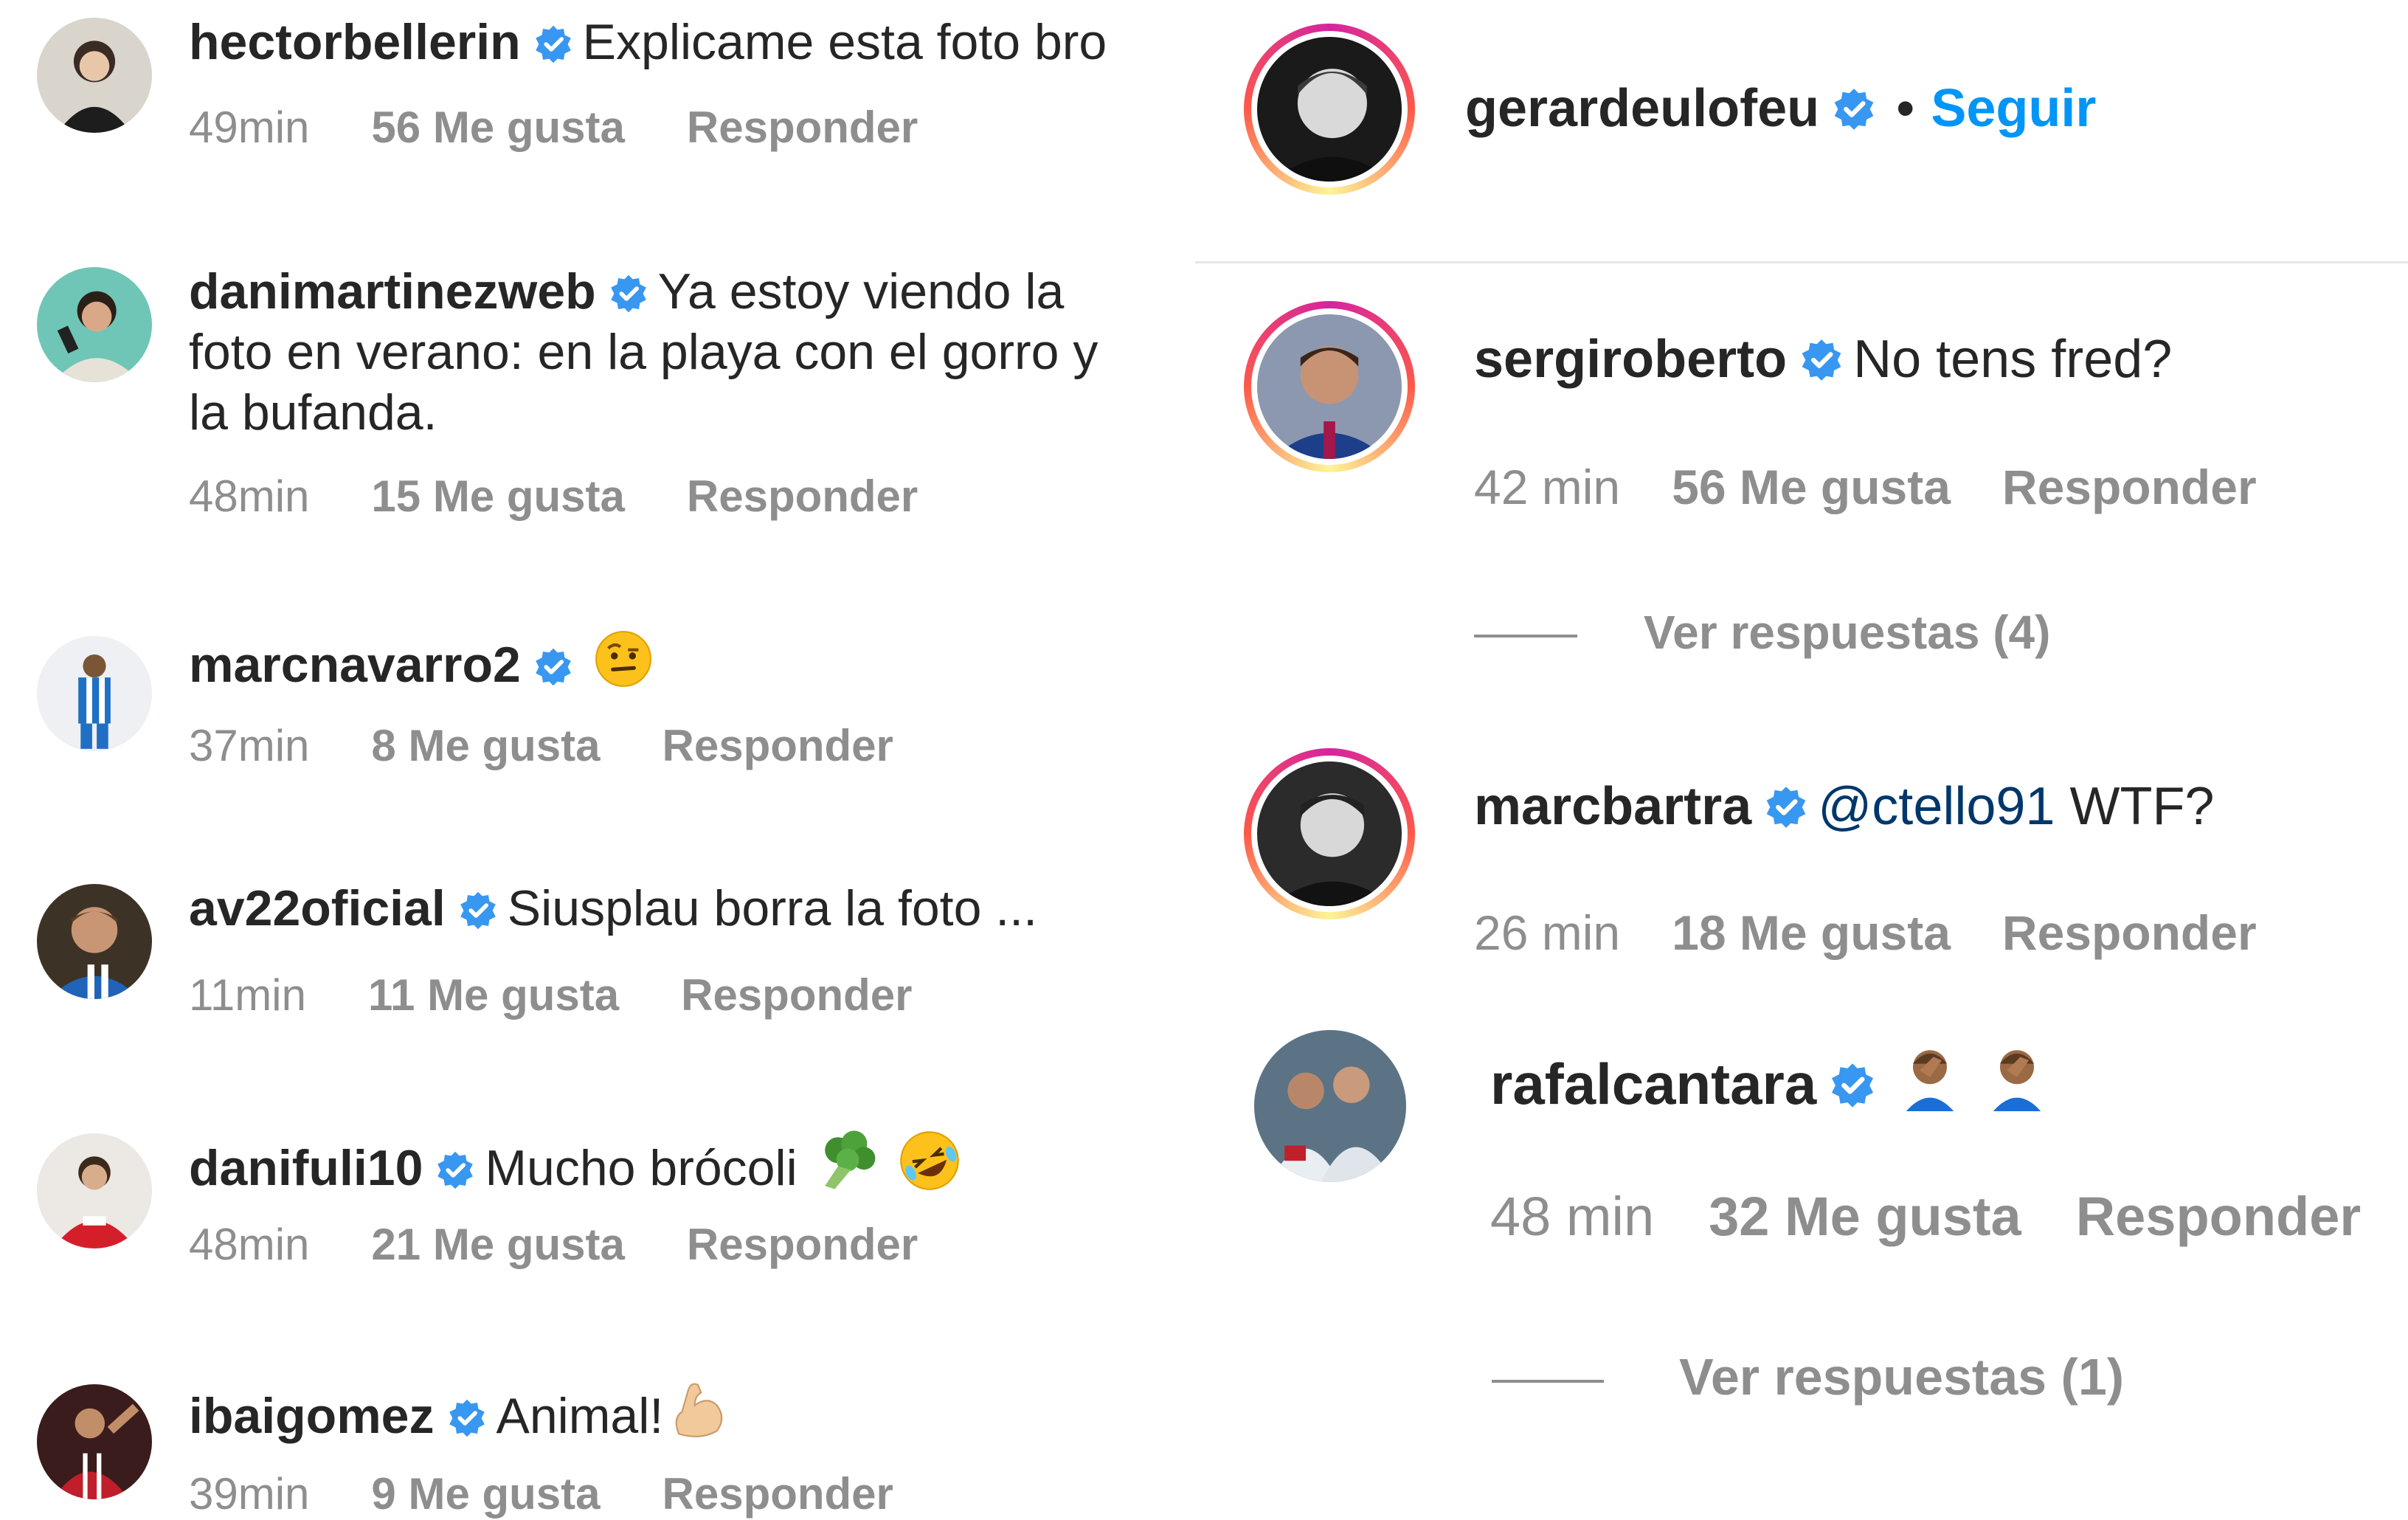 The image size is (2408, 1520). Describe the element at coordinates (250, 1494) in the screenshot. I see `comment-time: 39min` at that location.